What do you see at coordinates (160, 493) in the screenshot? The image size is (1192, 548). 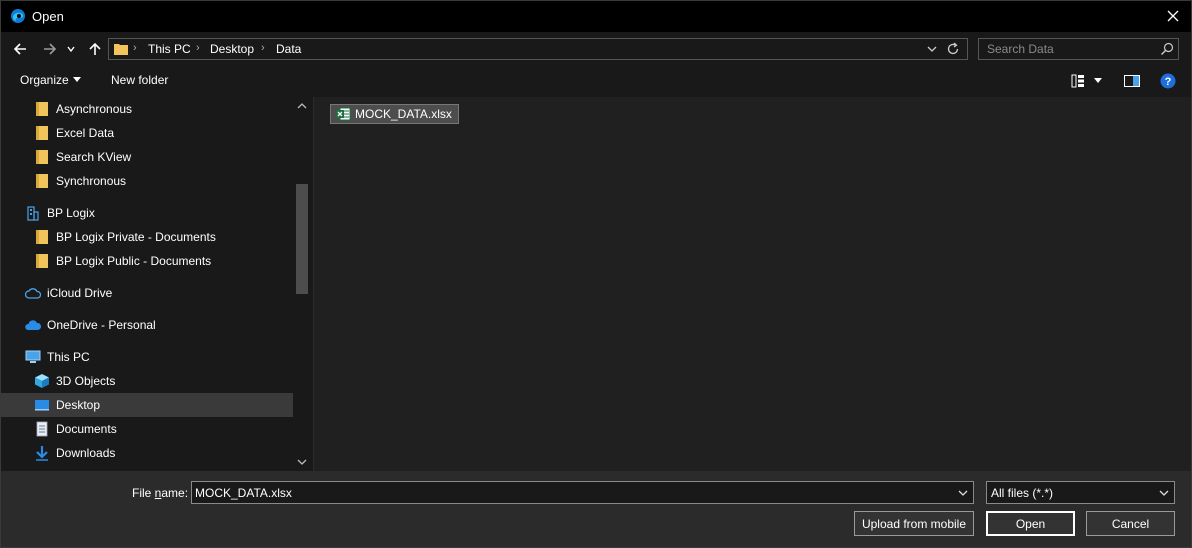 I see `file-name-label: File name:` at bounding box center [160, 493].